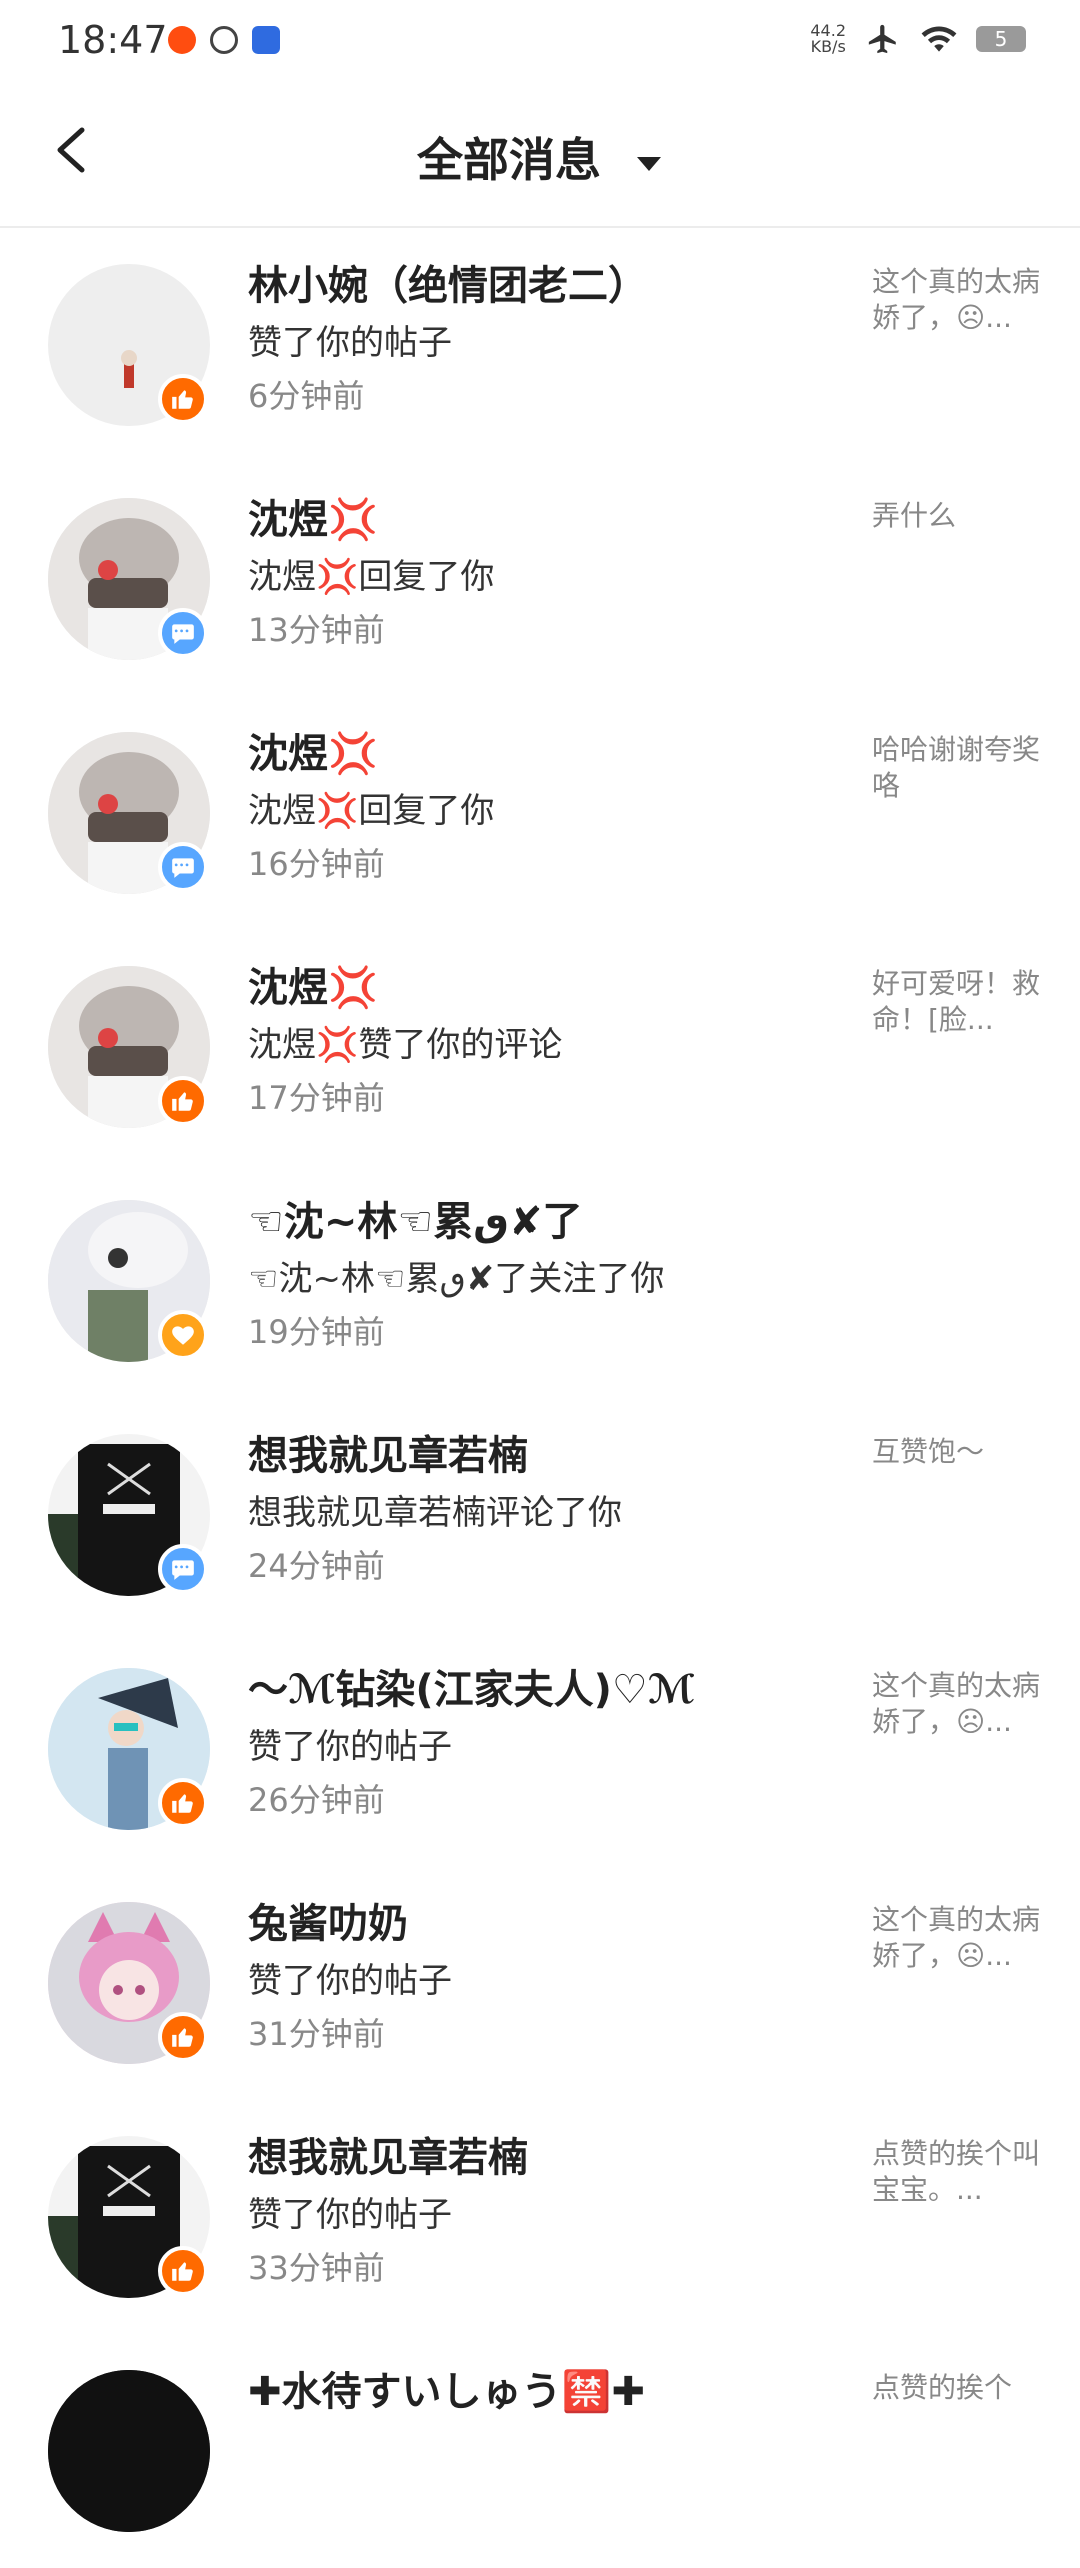 The height and width of the screenshot is (2568, 1080). What do you see at coordinates (548, 2392) in the screenshot?
I see `user-name: ✚水待すいしゅう🈲✚` at bounding box center [548, 2392].